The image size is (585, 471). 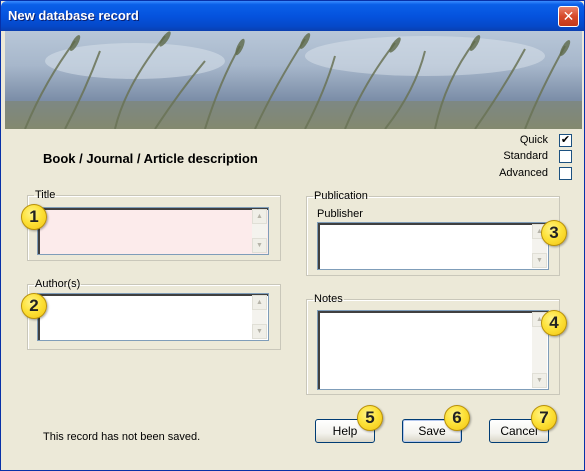 I want to click on save-status-text: This record has not been saved., so click(x=122, y=437).